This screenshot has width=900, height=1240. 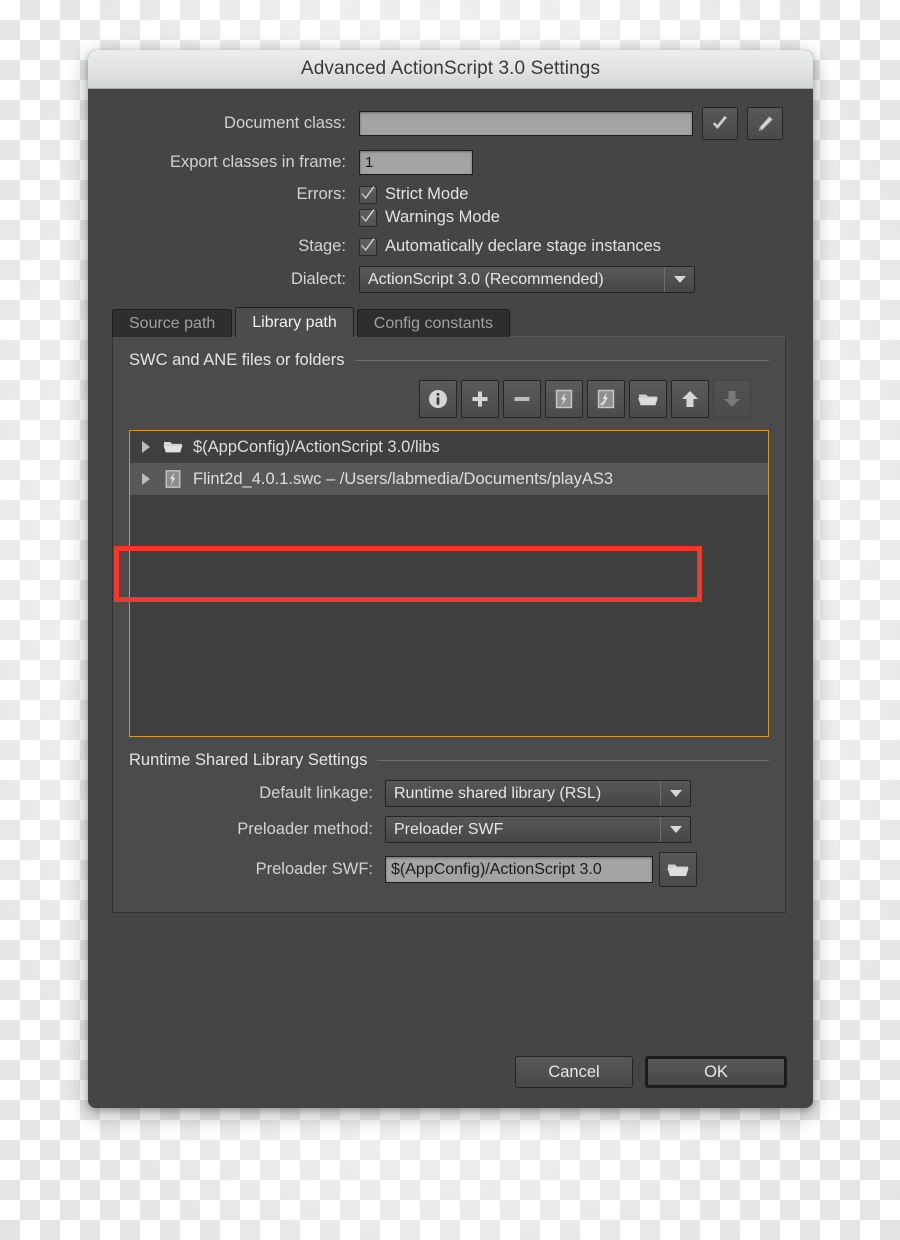 What do you see at coordinates (316, 793) in the screenshot?
I see `default-linkage-label: Default linkage:` at bounding box center [316, 793].